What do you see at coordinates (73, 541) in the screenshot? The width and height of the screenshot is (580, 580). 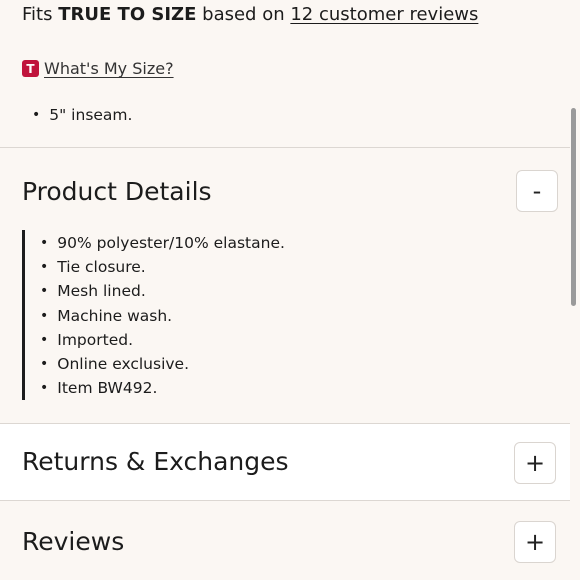 I see `reviews-title: Reviews` at bounding box center [73, 541].